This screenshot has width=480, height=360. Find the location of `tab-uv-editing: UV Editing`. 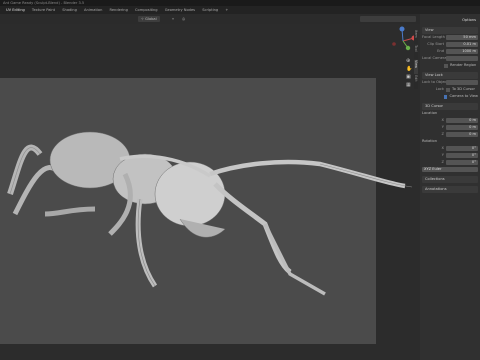

tab-uv-editing: UV Editing is located at coordinates (15, 10).